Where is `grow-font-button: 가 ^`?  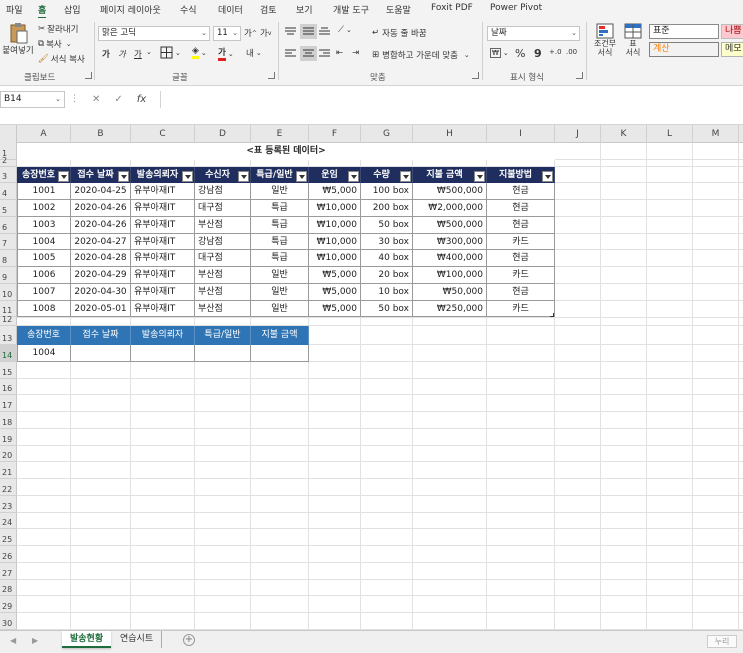
grow-font-button: 가 ^ is located at coordinates (250, 33).